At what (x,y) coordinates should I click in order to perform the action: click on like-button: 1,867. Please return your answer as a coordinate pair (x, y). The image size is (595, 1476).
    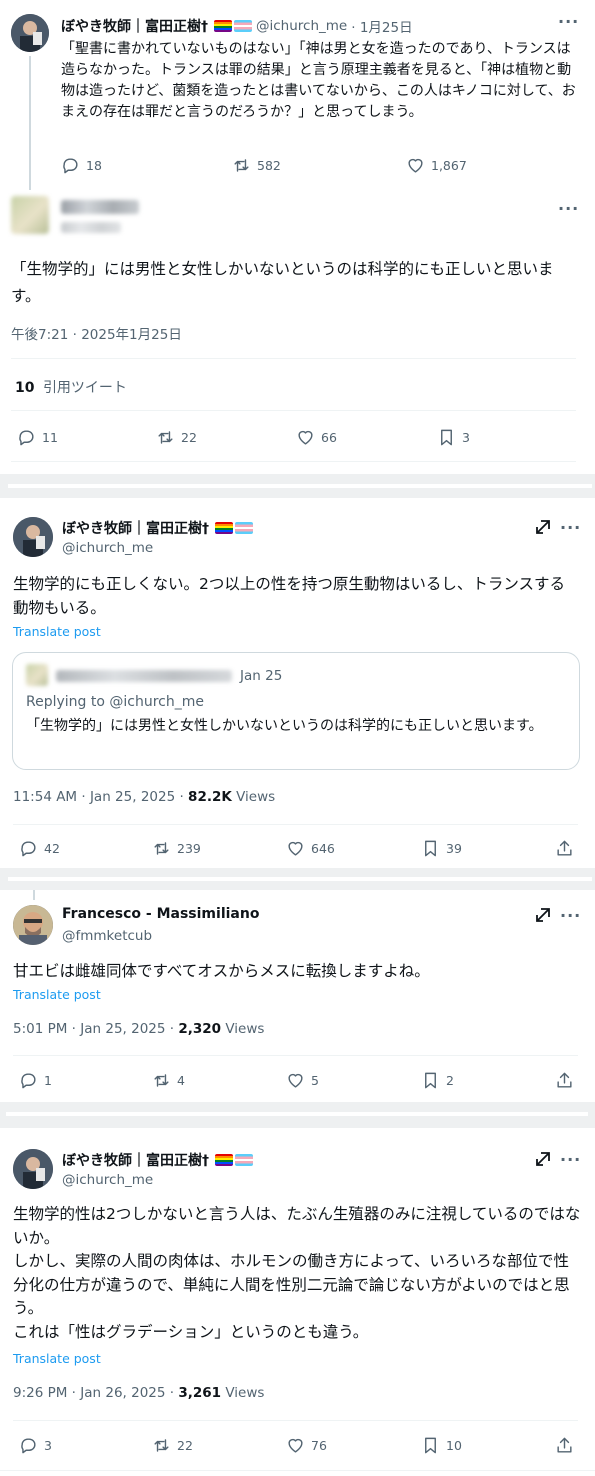
    Looking at the image, I should click on (436, 165).